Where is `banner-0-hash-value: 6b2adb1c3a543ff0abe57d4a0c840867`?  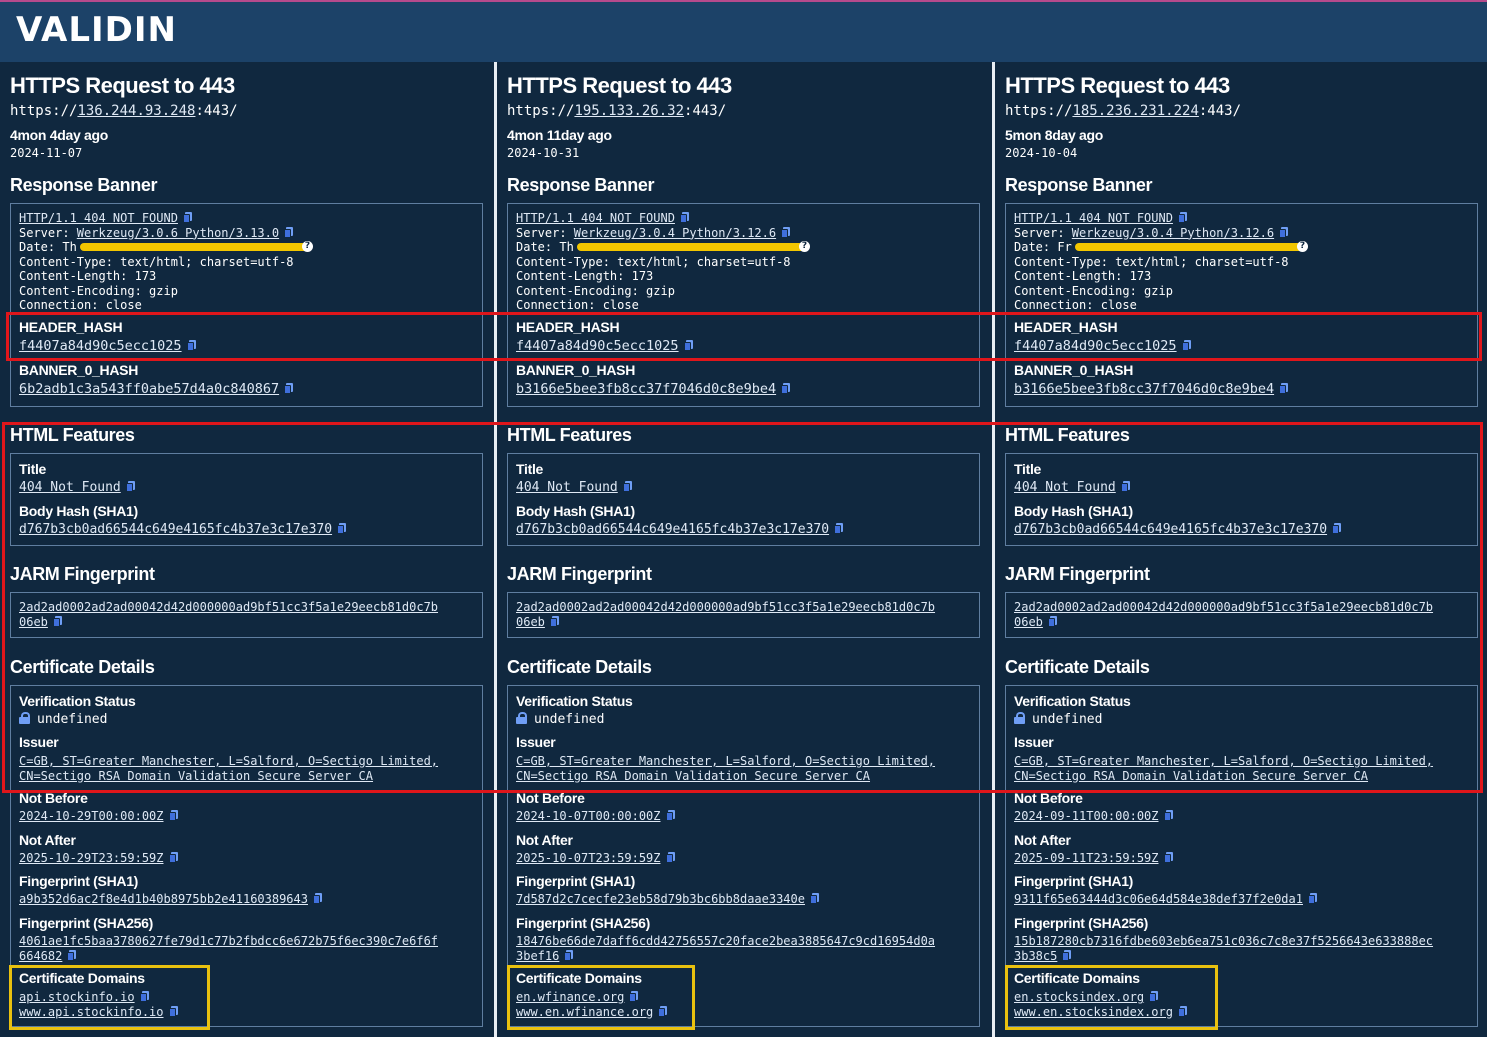
banner-0-hash-value: 6b2adb1c3a543ff0abe57d4a0c840867 is located at coordinates (156, 389).